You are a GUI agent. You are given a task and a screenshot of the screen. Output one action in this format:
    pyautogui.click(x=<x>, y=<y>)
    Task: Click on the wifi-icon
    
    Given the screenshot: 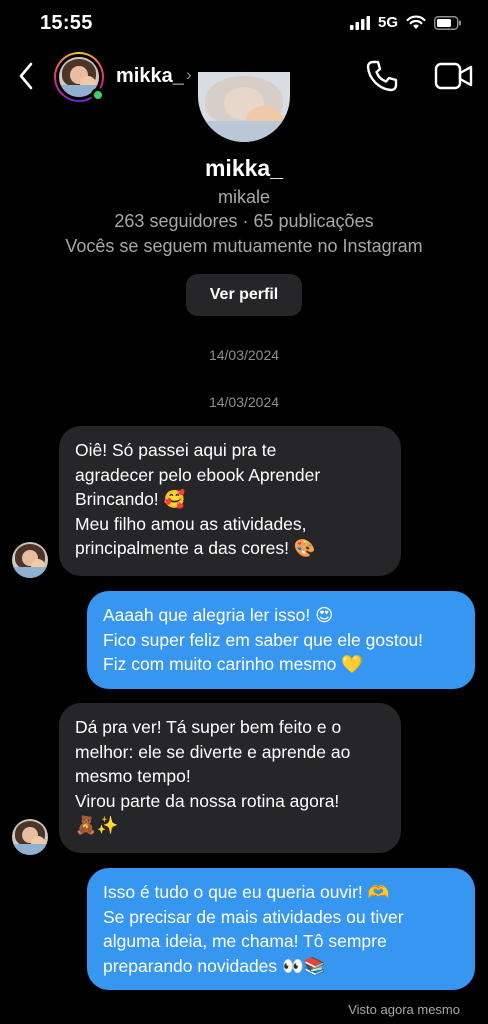 What is the action you would take?
    pyautogui.click(x=416, y=22)
    